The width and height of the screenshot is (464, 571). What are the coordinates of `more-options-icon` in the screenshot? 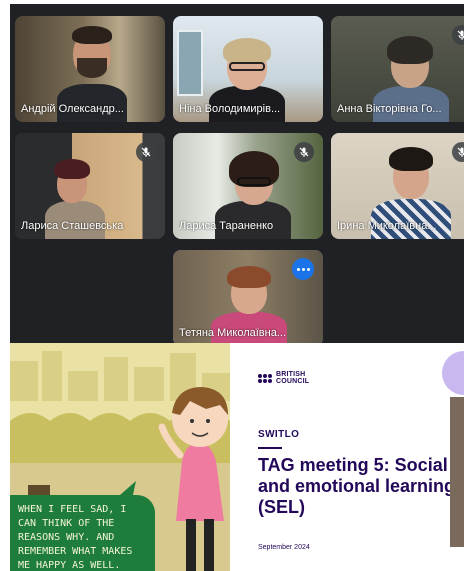 It's located at (303, 269).